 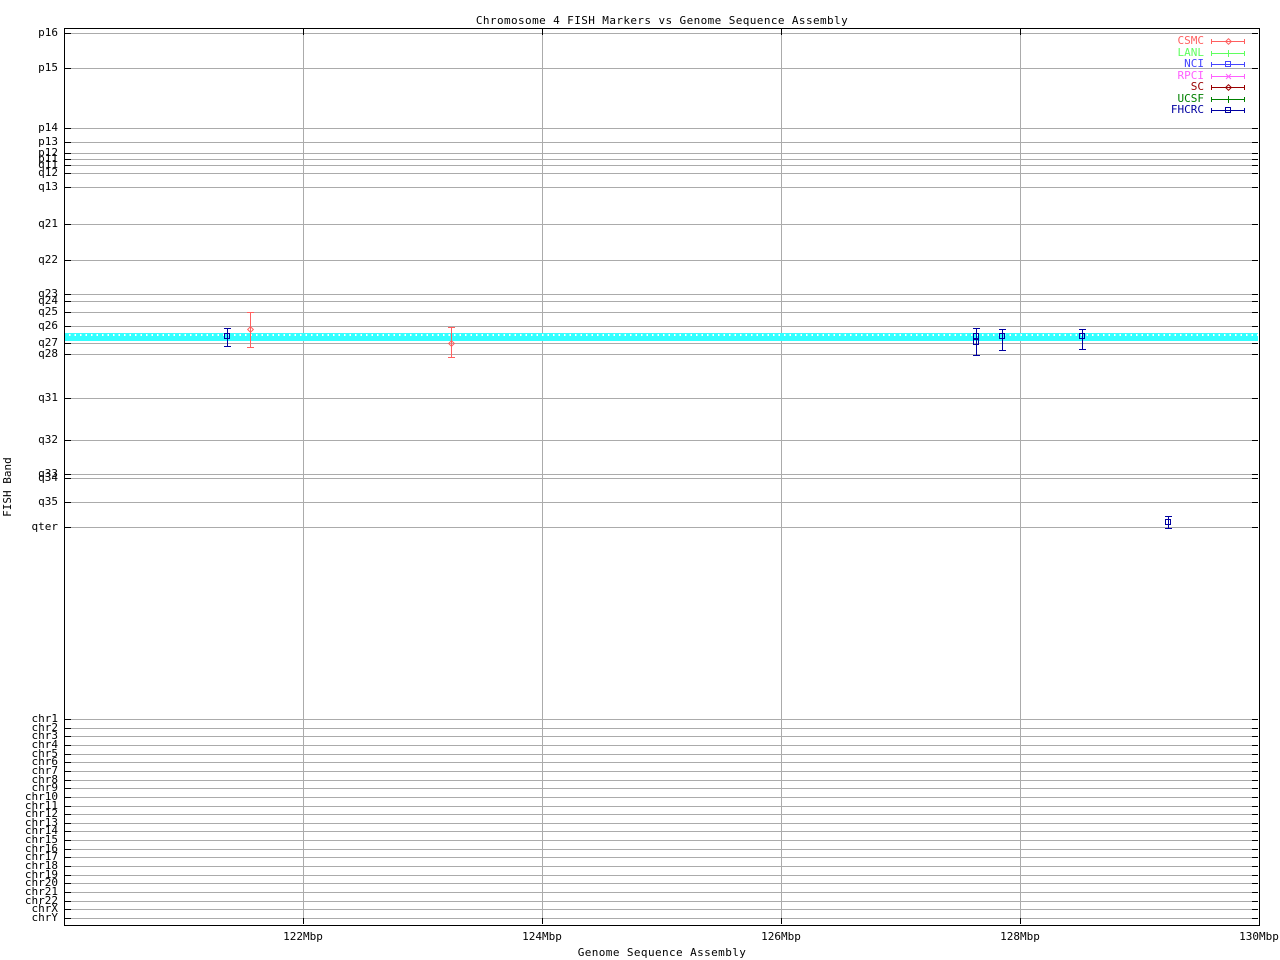 What do you see at coordinates (48, 325) in the screenshot?
I see `y-band-label: q26` at bounding box center [48, 325].